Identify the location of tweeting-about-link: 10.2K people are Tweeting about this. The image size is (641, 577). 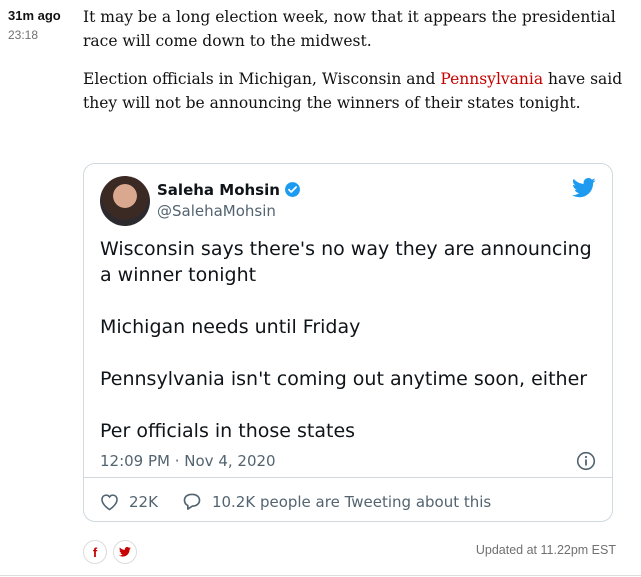
(351, 502).